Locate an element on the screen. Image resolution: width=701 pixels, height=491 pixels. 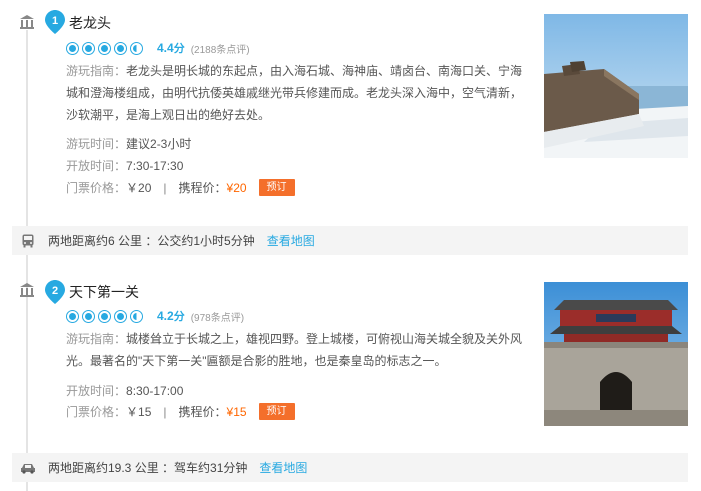
hours-line: 开放时间： 7:30-17:30 is located at coordinates (124, 166).